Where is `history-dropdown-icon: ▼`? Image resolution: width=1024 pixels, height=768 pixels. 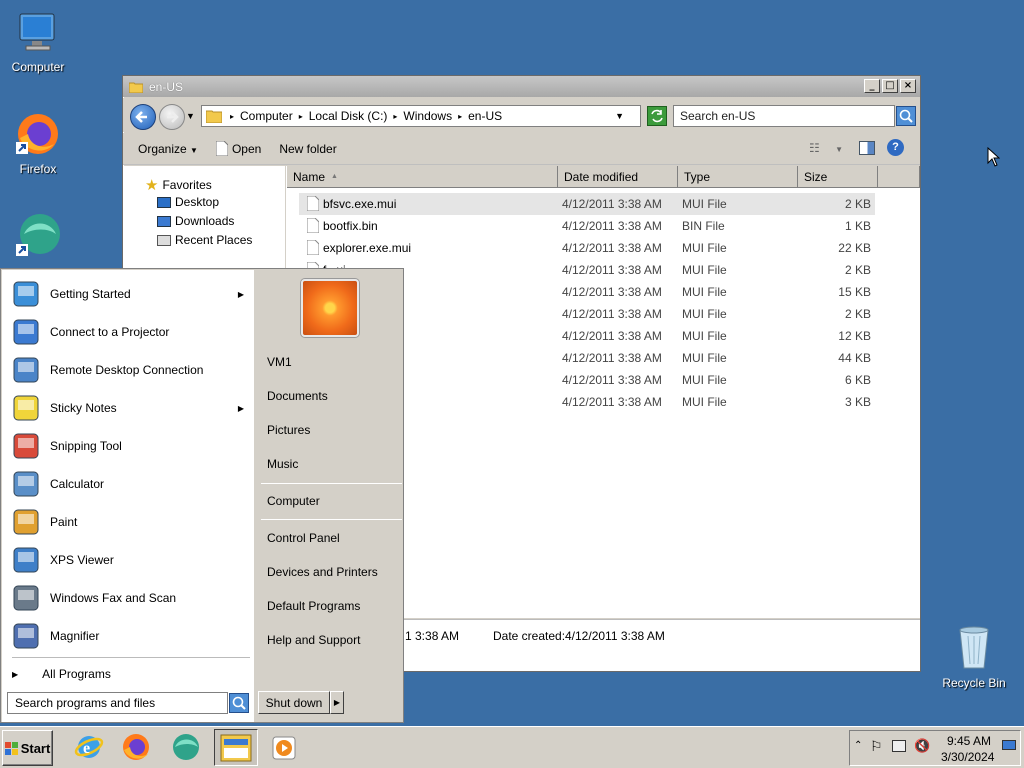
history-dropdown-icon: ▼ is located at coordinates (190, 116).